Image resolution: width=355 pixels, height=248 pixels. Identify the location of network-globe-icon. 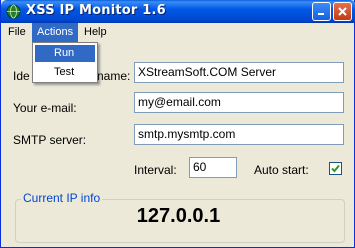
(13, 11).